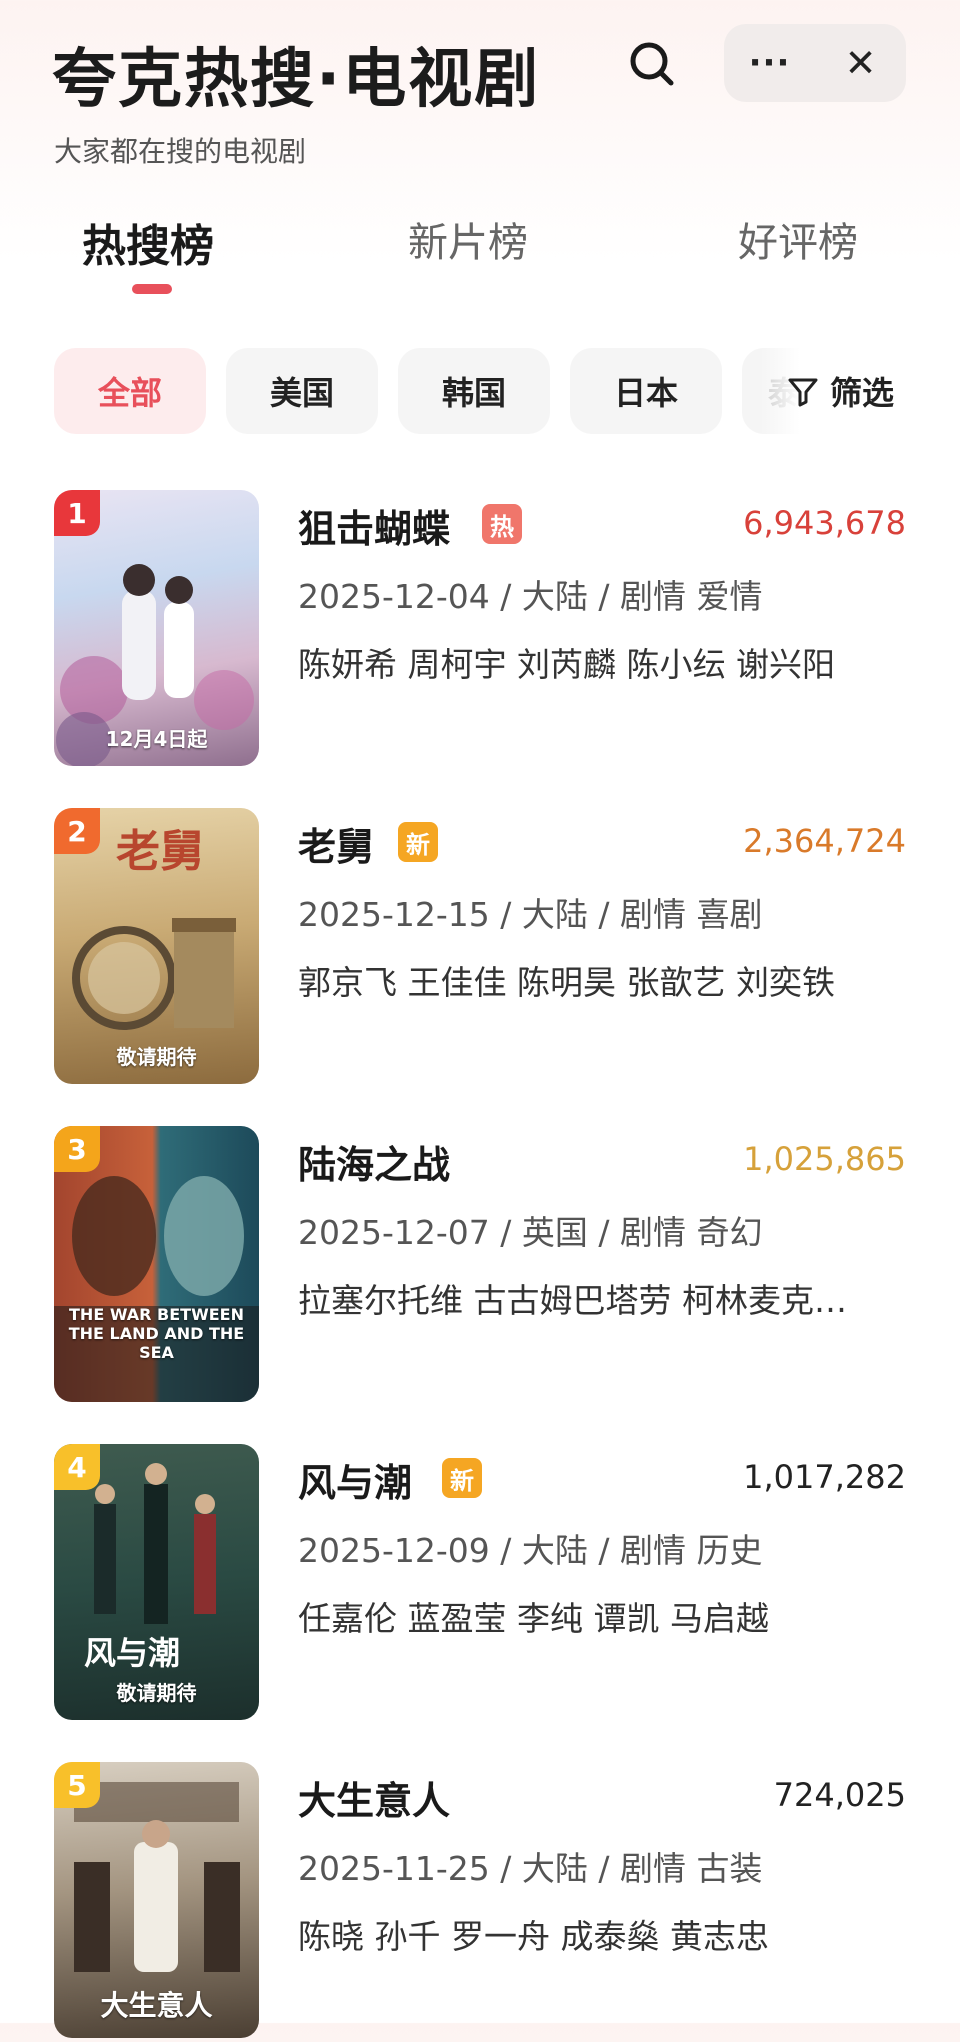 This screenshot has width=960, height=2042. Describe the element at coordinates (156, 1264) in the screenshot. I see `poster-image: 3 THE WAR BETWEEN THE LAND AND THE SEA` at that location.